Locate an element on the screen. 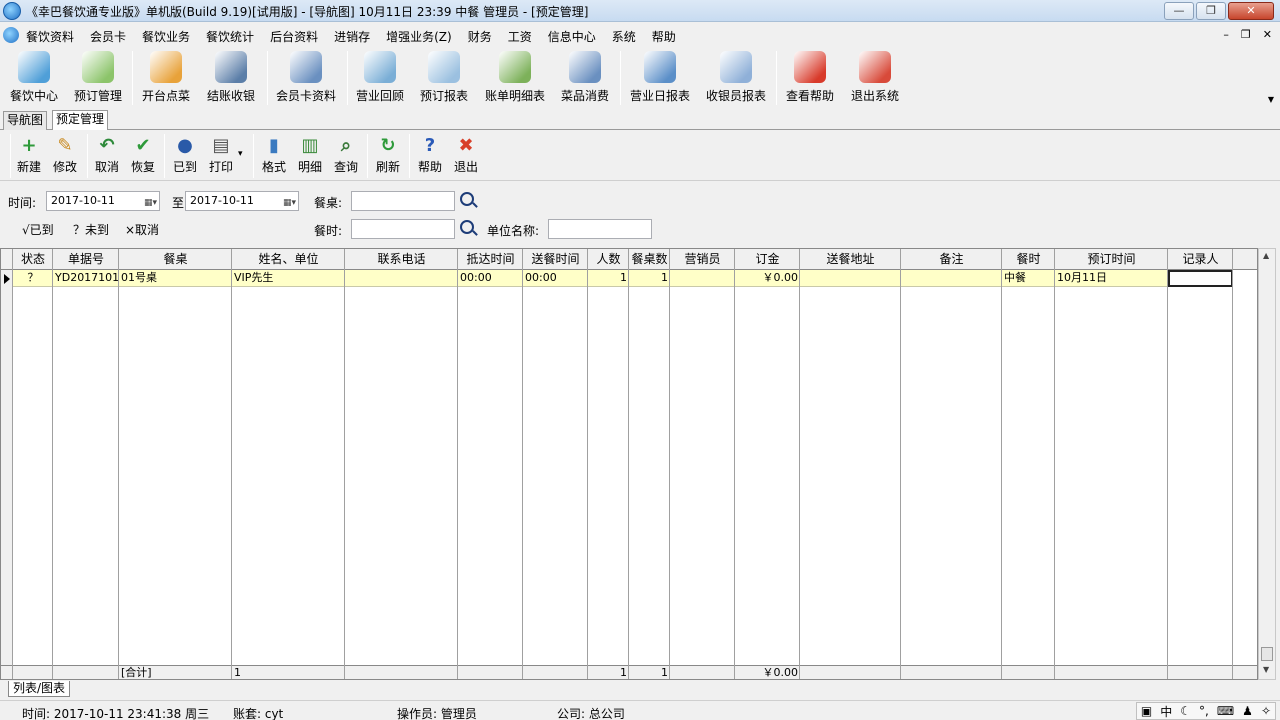  cell-remark is located at coordinates (951, 278).